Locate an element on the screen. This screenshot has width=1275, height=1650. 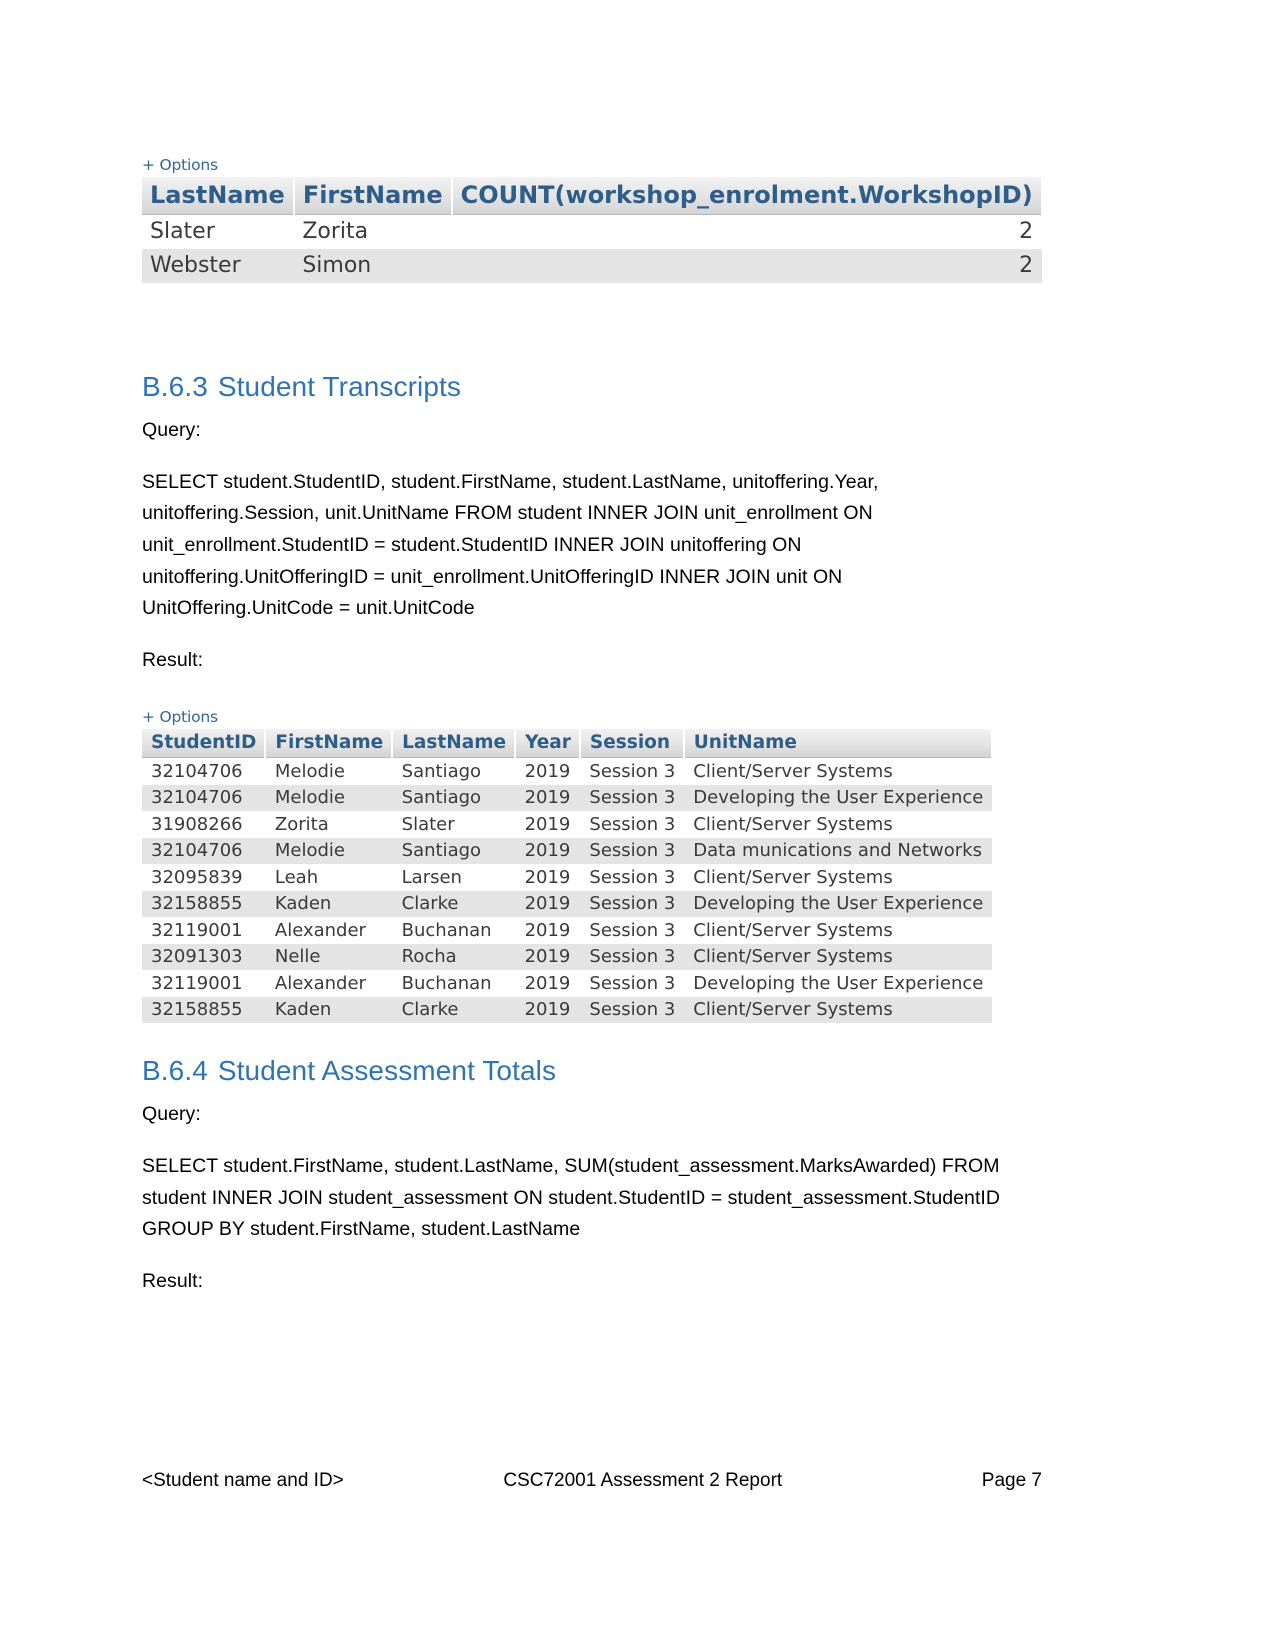
cell-studentid: 32095839 is located at coordinates (204, 877).